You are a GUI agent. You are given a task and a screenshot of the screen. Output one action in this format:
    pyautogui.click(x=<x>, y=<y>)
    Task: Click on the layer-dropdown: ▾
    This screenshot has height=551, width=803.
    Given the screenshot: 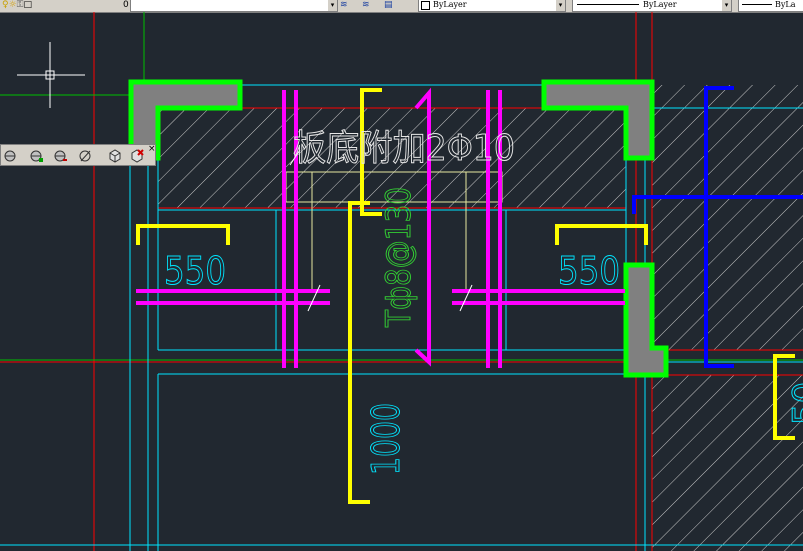 What is the action you would take?
    pyautogui.click(x=234, y=6)
    